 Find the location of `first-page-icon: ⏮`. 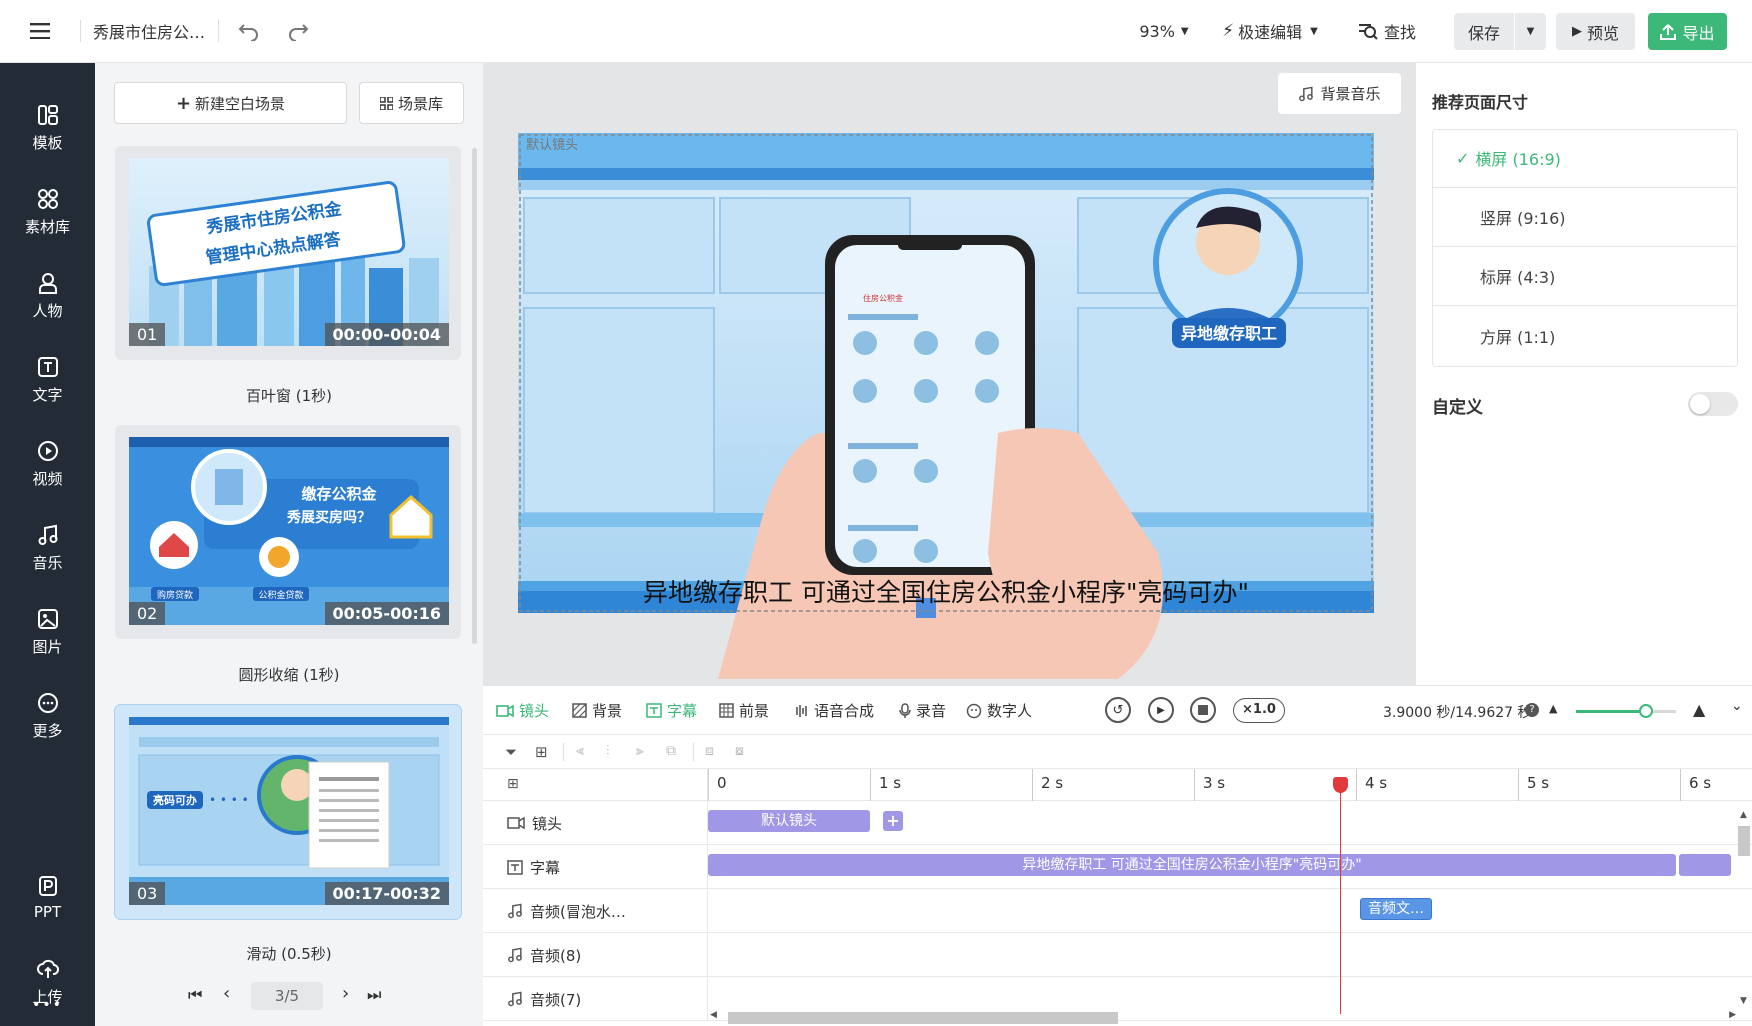

first-page-icon: ⏮ is located at coordinates (195, 995).